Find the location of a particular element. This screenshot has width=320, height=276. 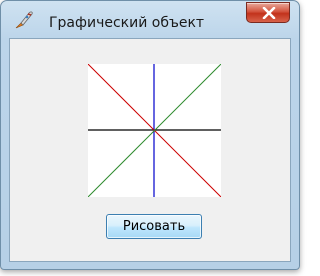

title-bar: Графический объект is located at coordinates (150, 19).